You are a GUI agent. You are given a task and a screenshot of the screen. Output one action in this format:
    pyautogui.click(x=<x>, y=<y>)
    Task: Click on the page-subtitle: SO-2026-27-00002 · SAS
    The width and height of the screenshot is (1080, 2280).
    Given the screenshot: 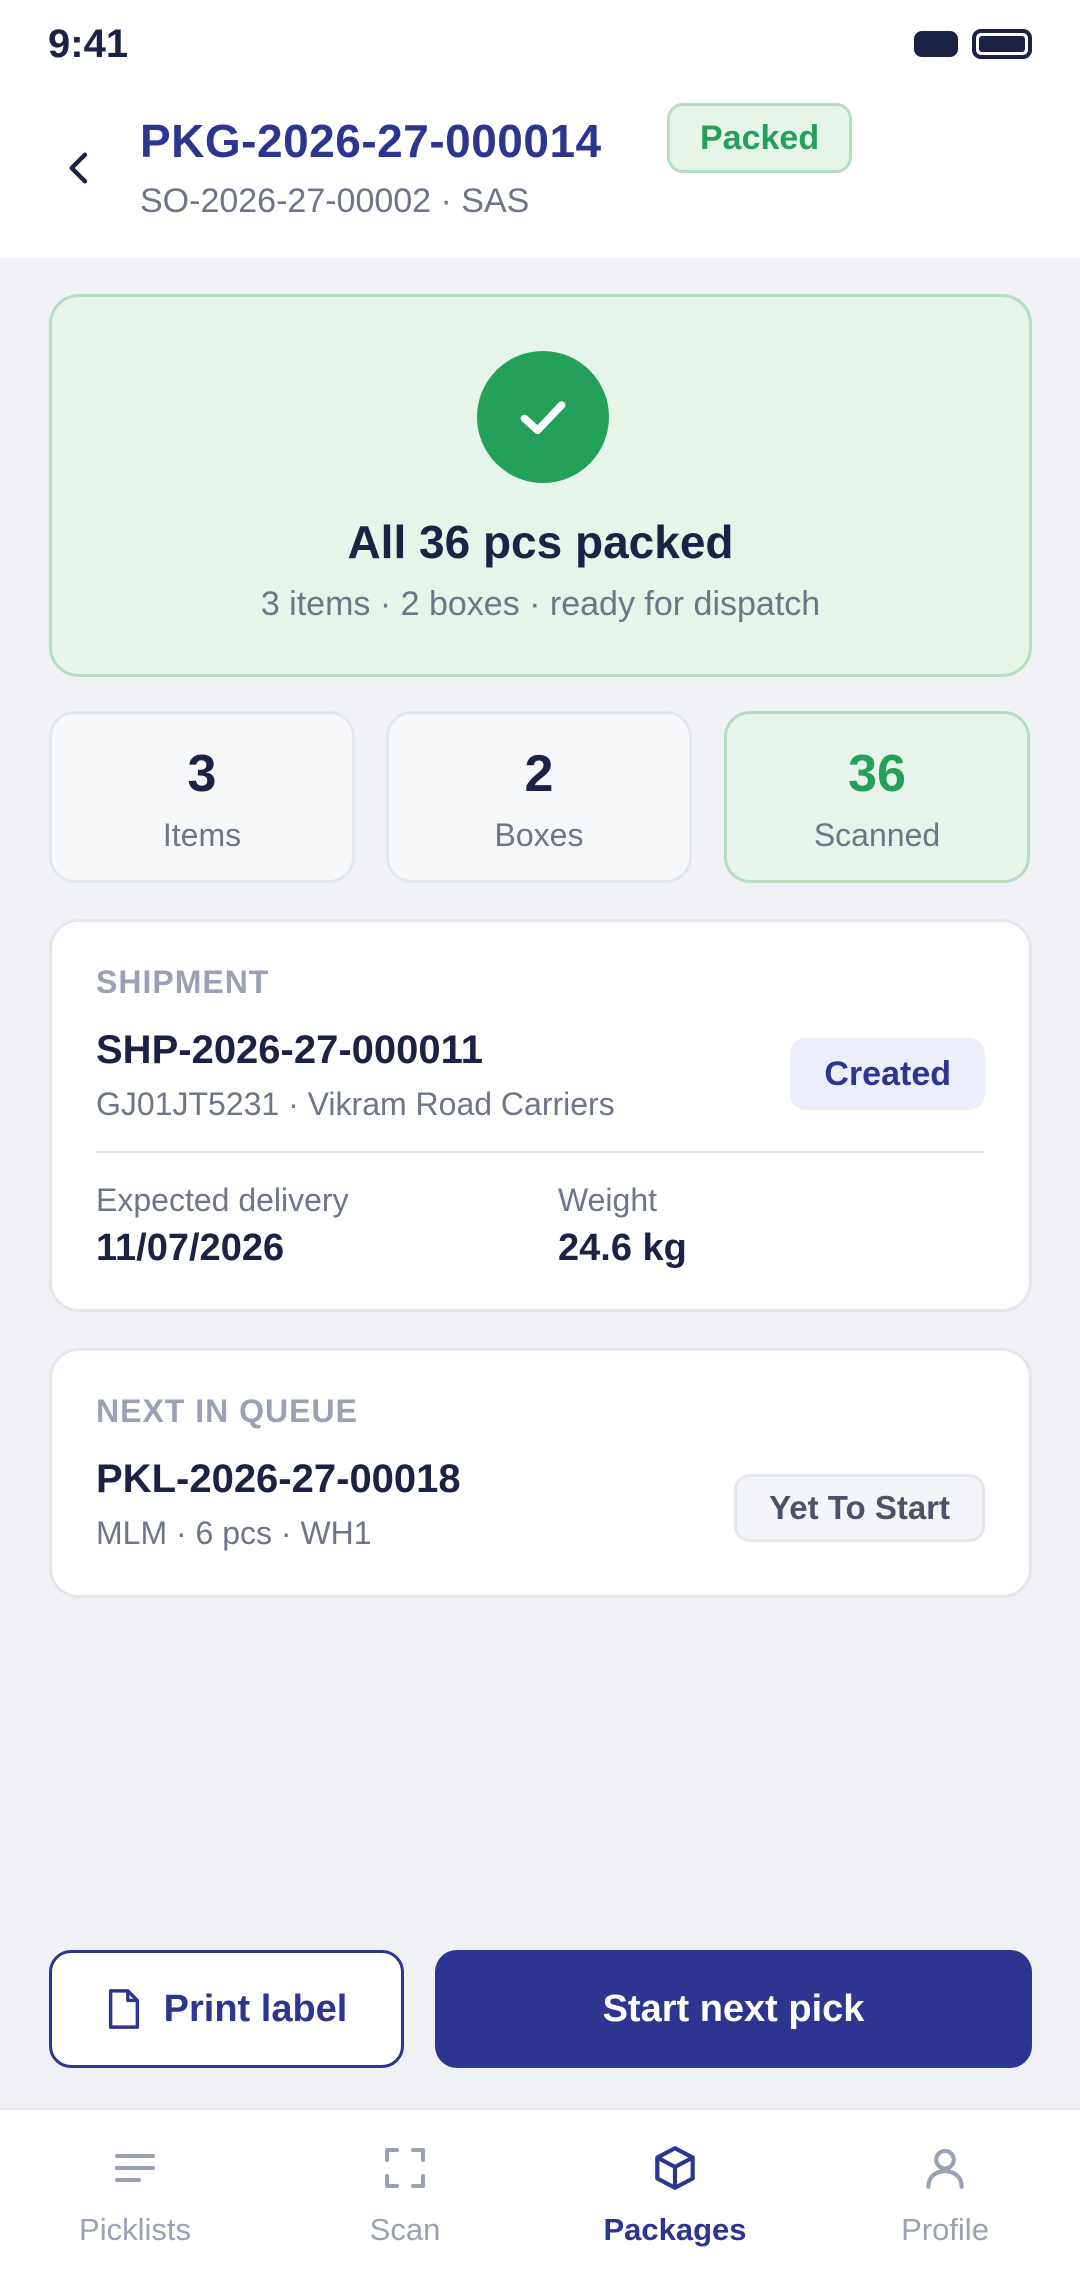 What is the action you would take?
    pyautogui.click(x=335, y=201)
    